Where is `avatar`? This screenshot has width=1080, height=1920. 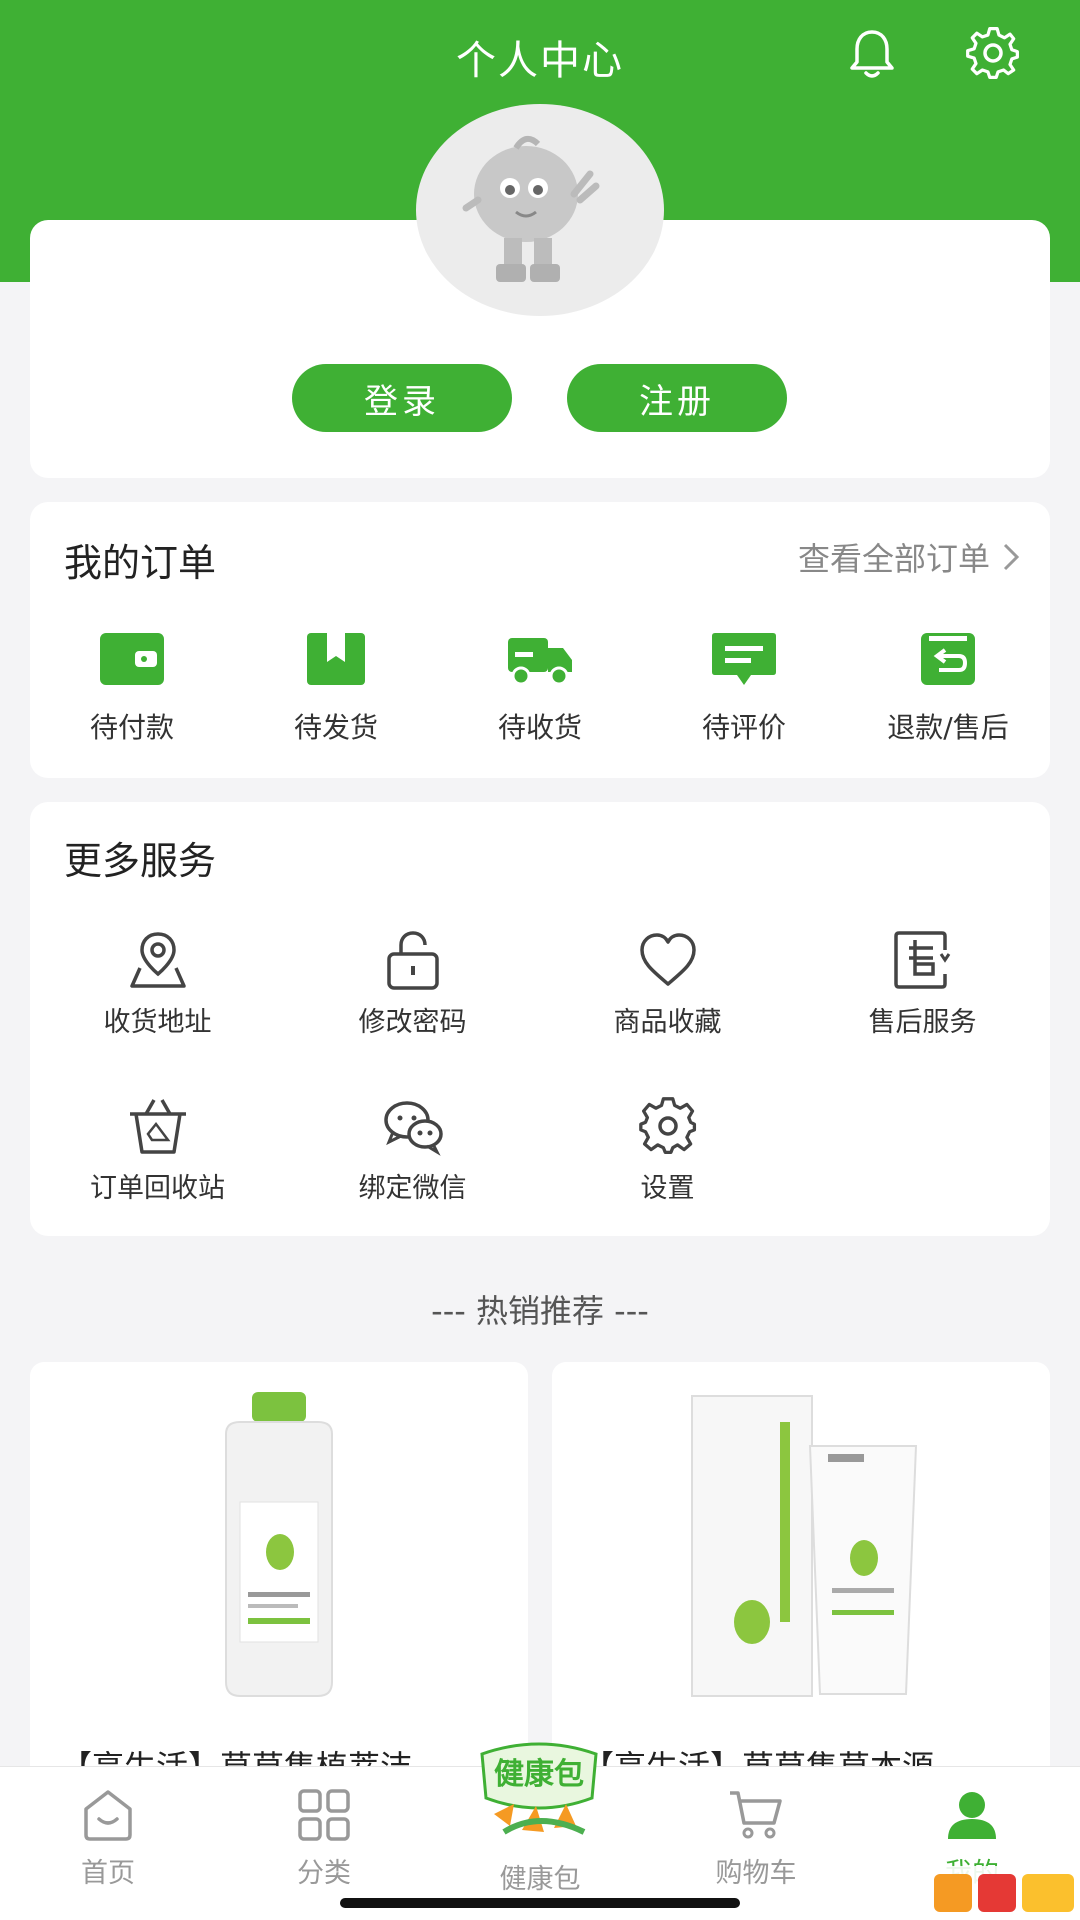
avatar is located at coordinates (540, 210).